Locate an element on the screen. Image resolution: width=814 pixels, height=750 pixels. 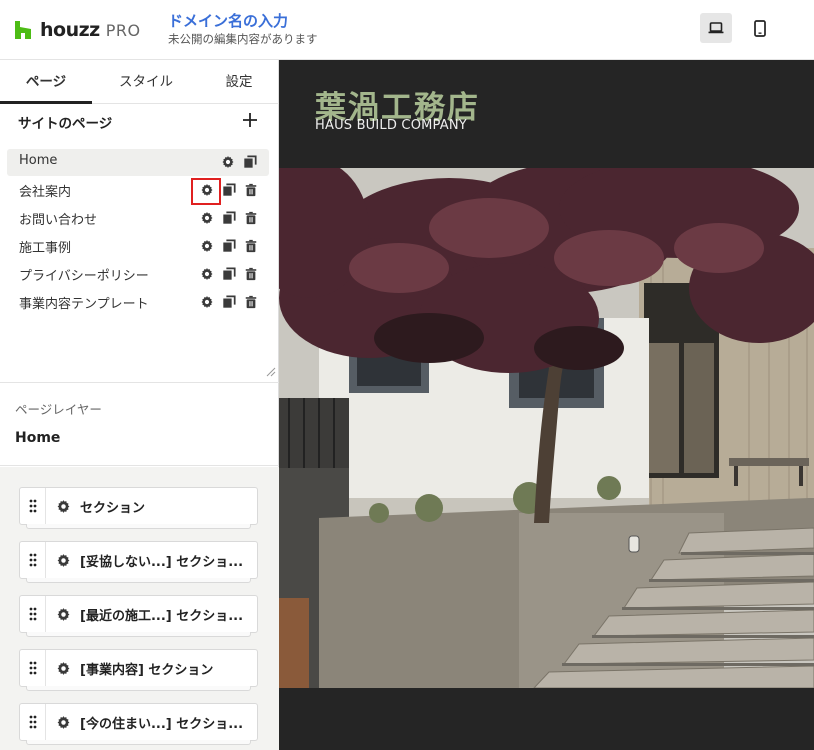
page-item-label: 事業内容テンプレート is located at coordinates (84, 304).